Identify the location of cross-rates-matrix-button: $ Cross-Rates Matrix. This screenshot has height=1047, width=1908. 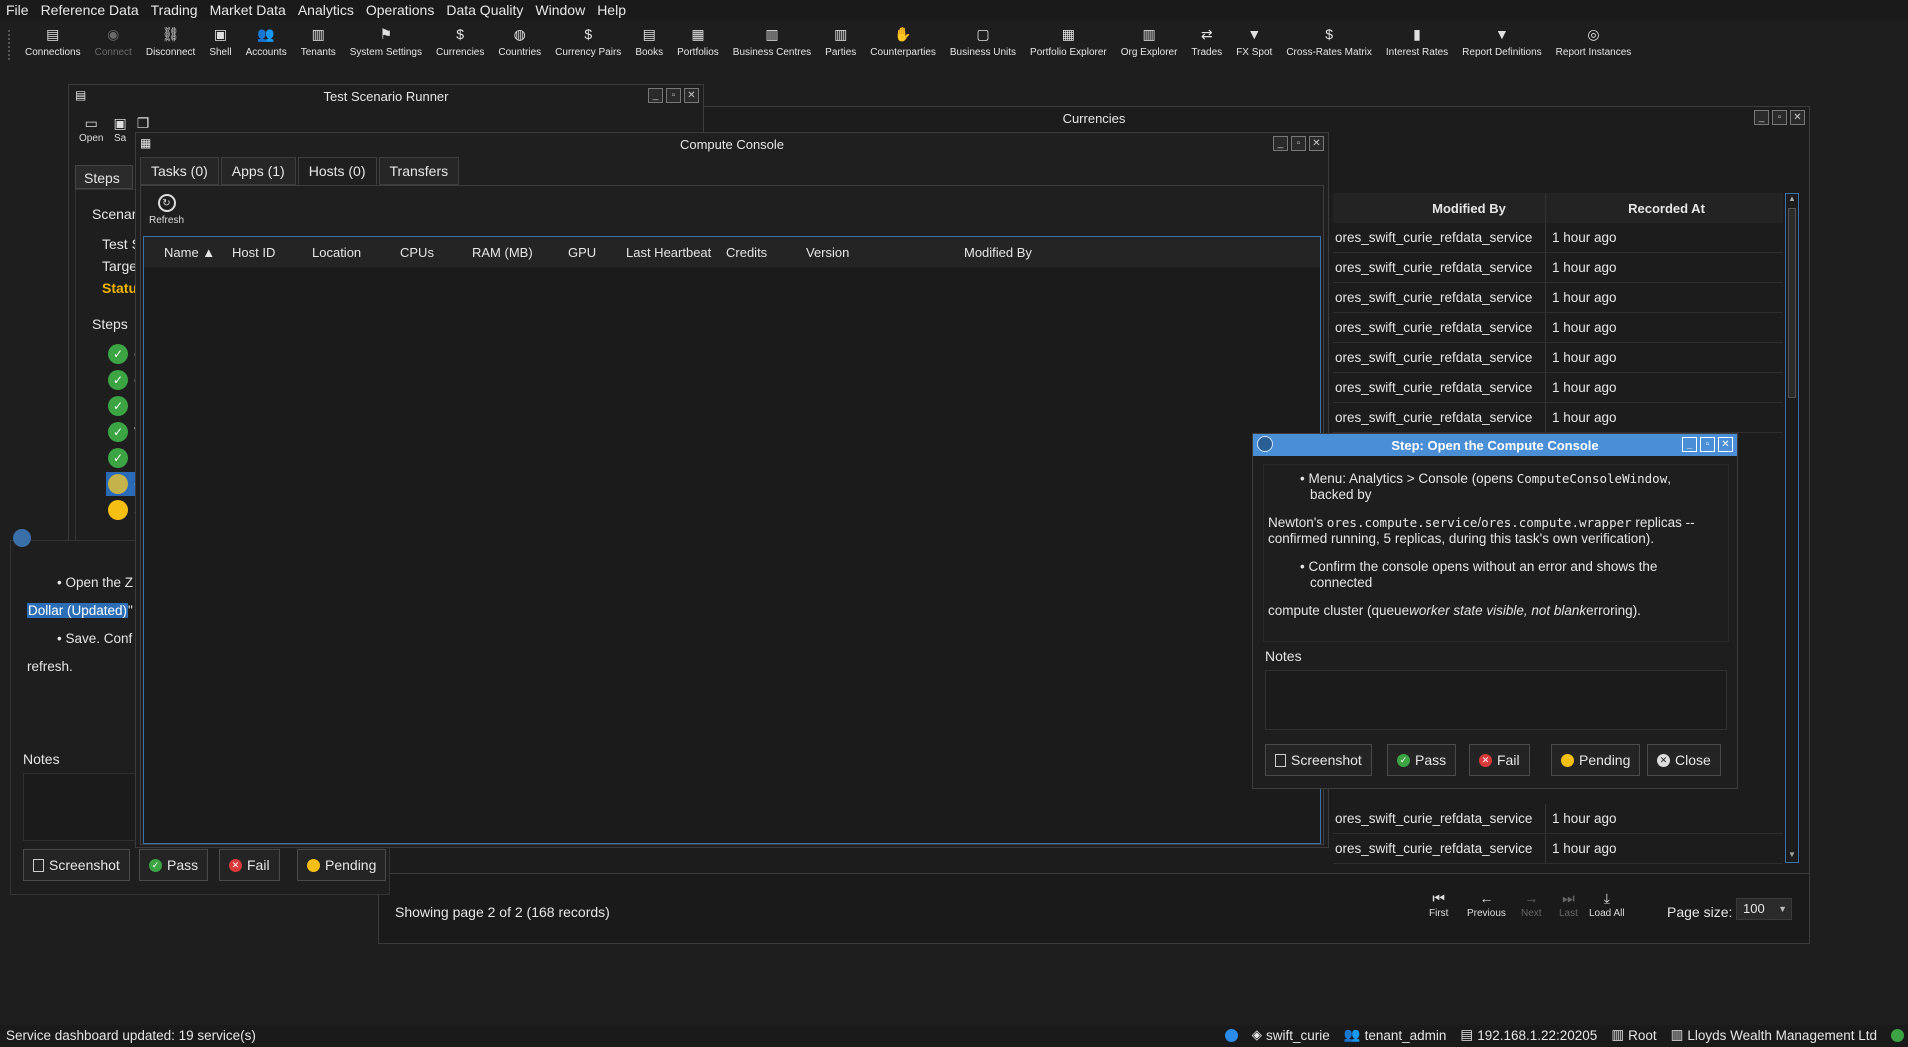
(1329, 39).